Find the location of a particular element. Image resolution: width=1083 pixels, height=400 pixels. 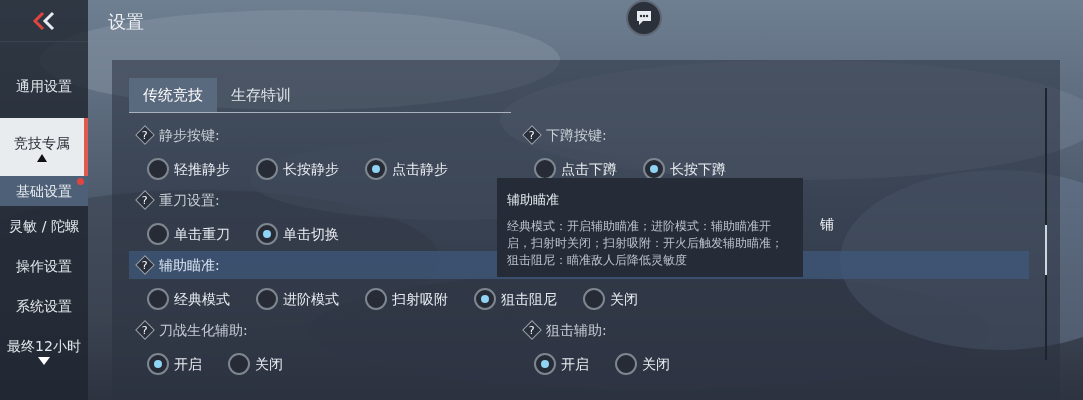

setting-label: 辅助瞄准: is located at coordinates (189, 265).